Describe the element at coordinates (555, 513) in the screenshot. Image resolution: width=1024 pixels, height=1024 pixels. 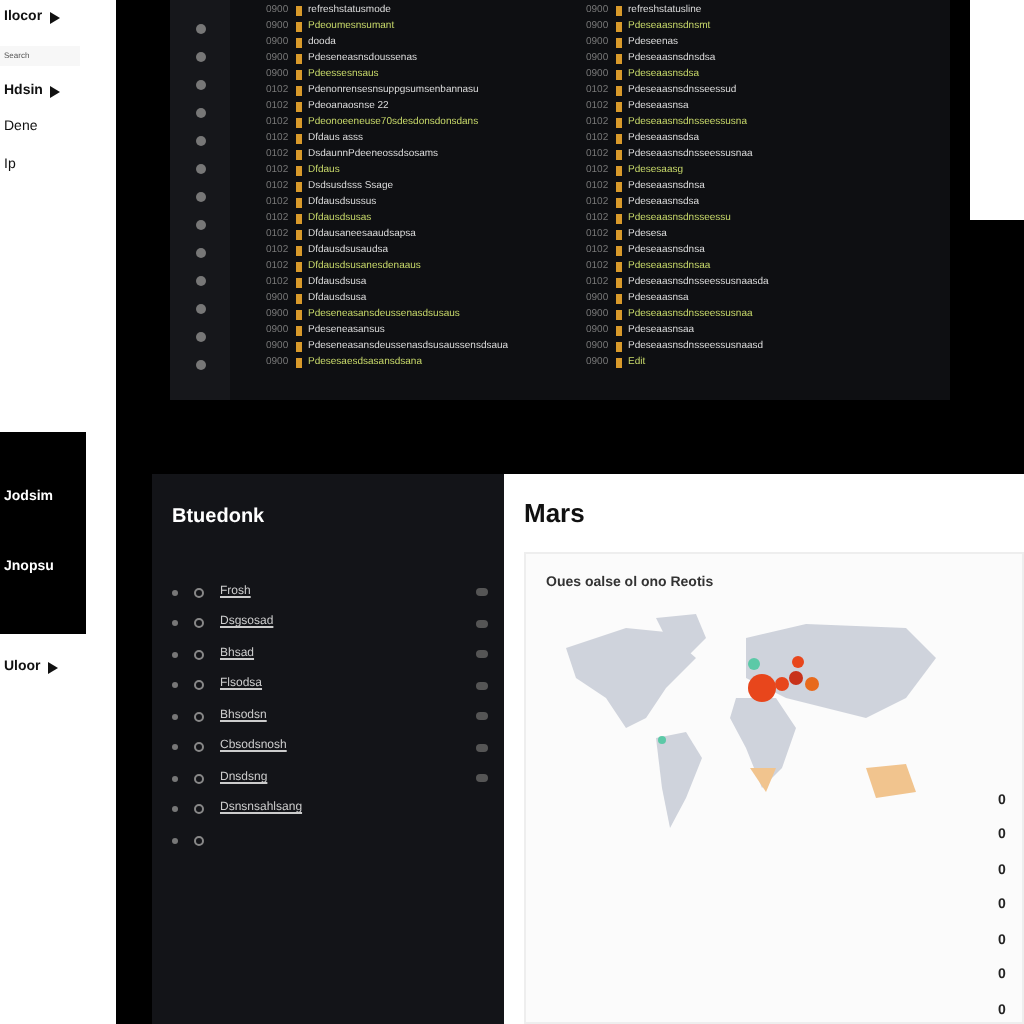
I see `panel-title: Mars` at that location.